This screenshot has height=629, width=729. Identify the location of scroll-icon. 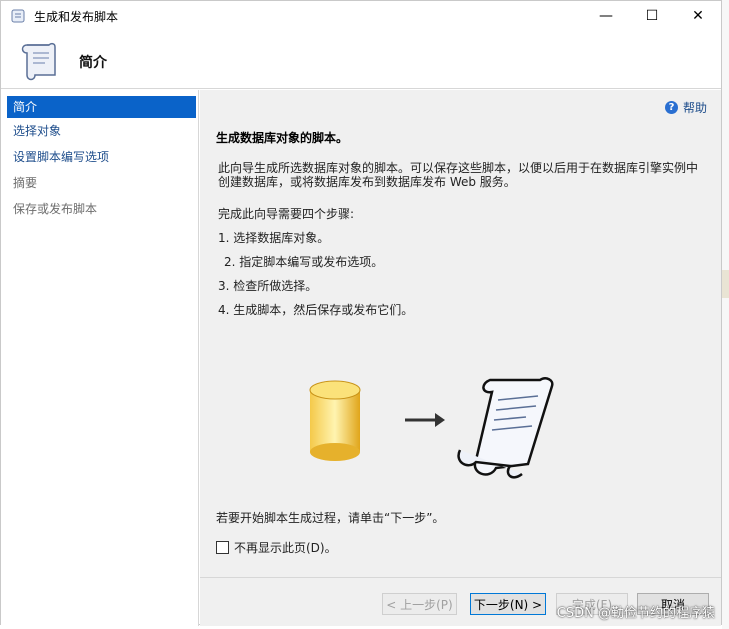
(38, 61).